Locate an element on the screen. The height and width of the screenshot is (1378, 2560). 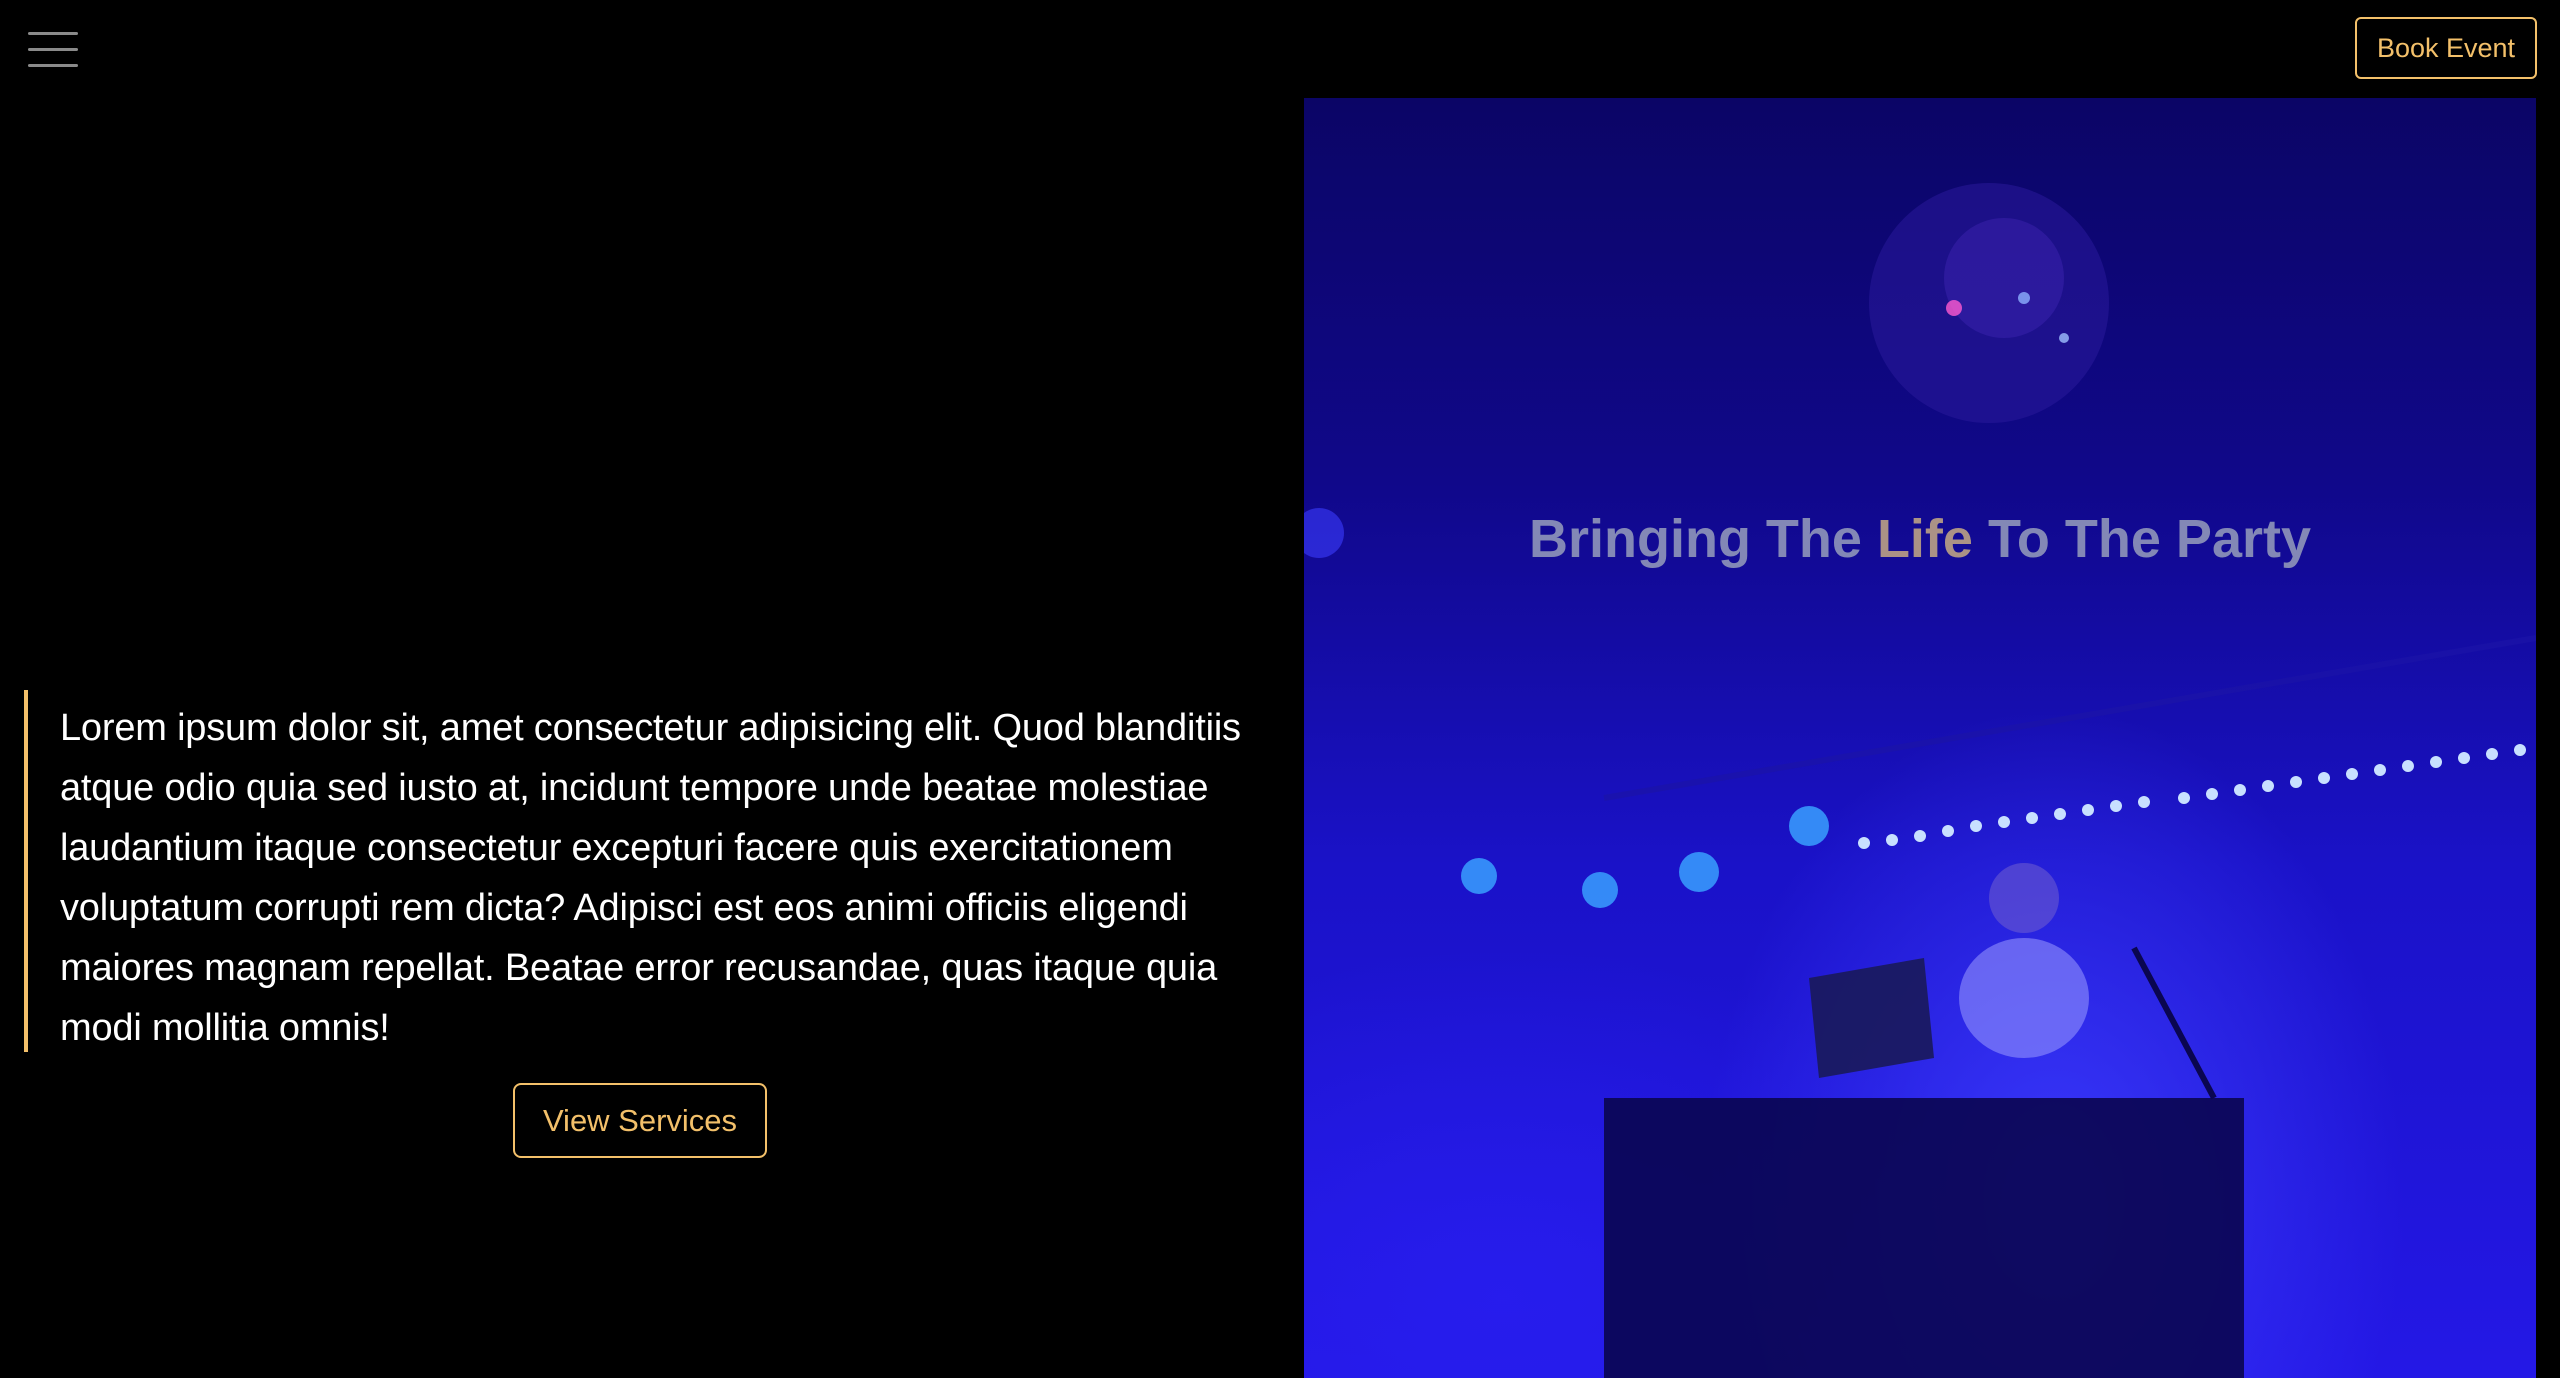
lighting-truss is located at coordinates (2069, 718).